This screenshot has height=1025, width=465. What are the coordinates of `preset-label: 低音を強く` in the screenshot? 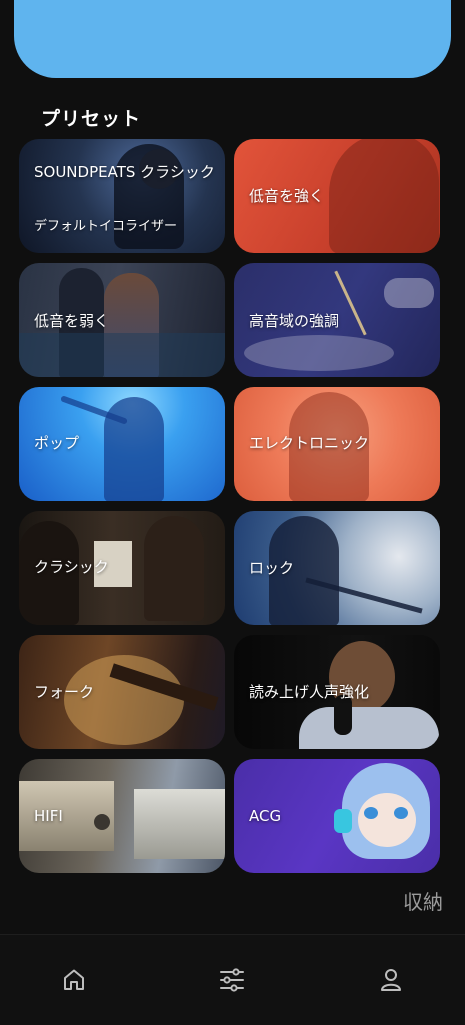 It's located at (287, 196).